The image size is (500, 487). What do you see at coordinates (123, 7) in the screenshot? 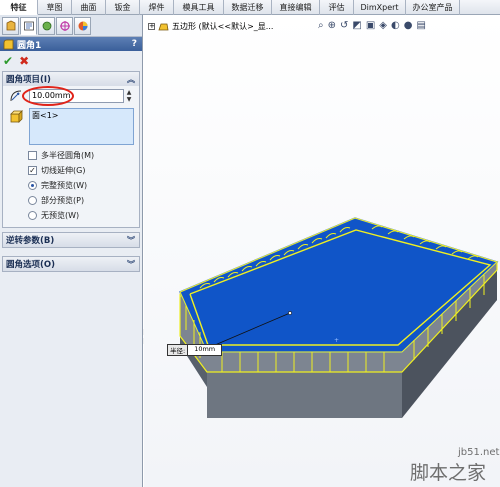
I see `tab-sheet-metal: 钣金` at bounding box center [123, 7].